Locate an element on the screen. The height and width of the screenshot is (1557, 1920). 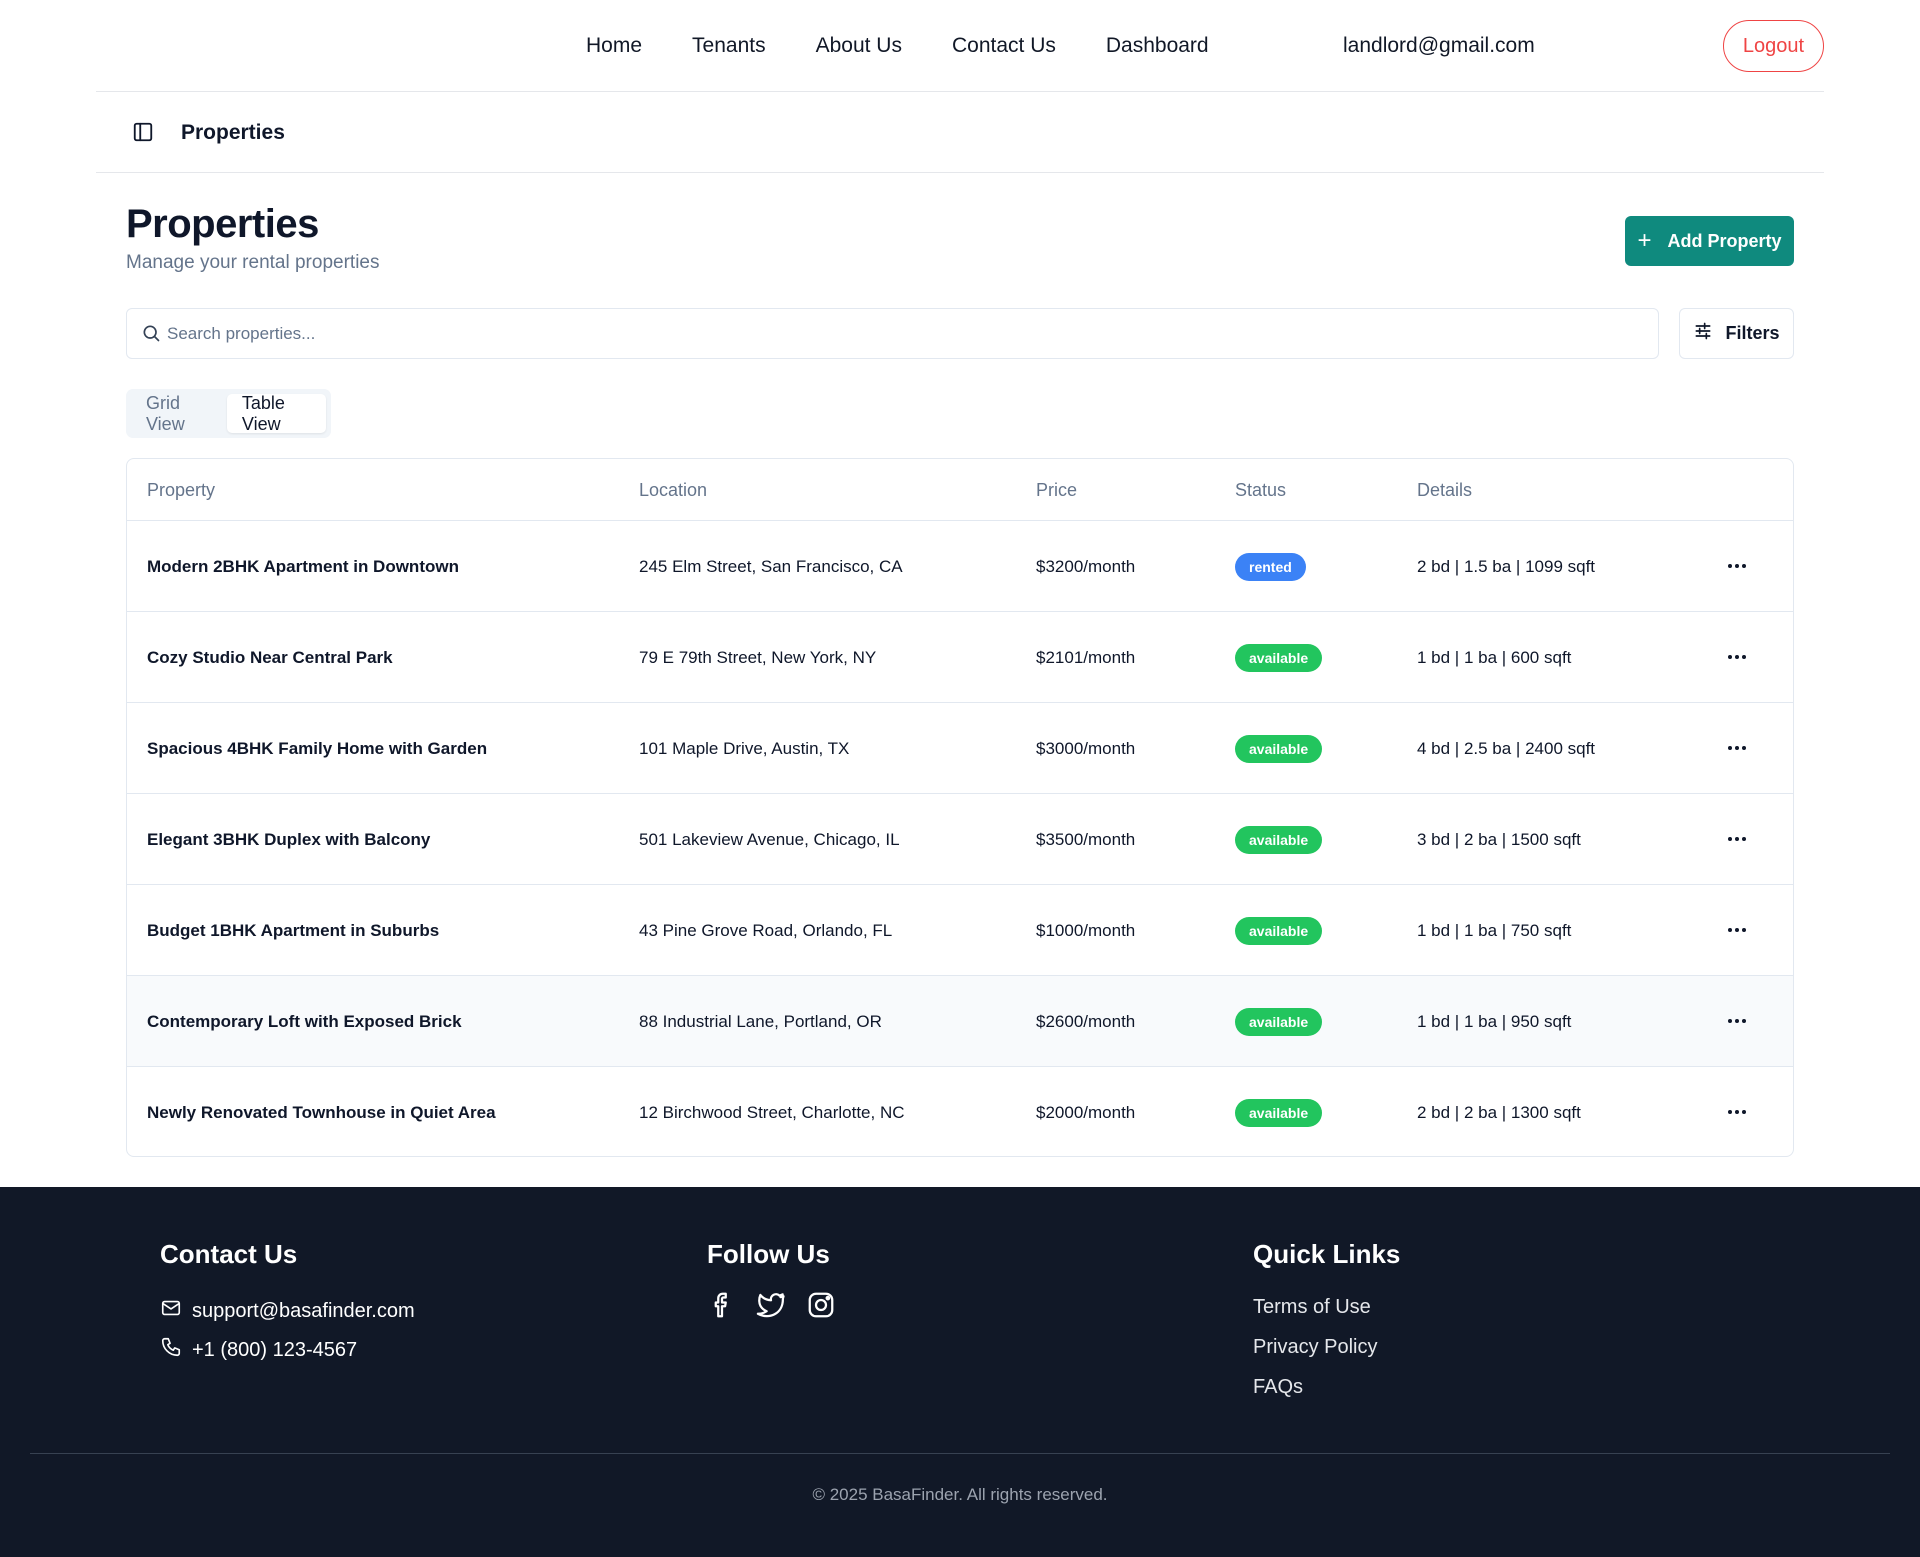
column-header-property: Property is located at coordinates (181, 489).